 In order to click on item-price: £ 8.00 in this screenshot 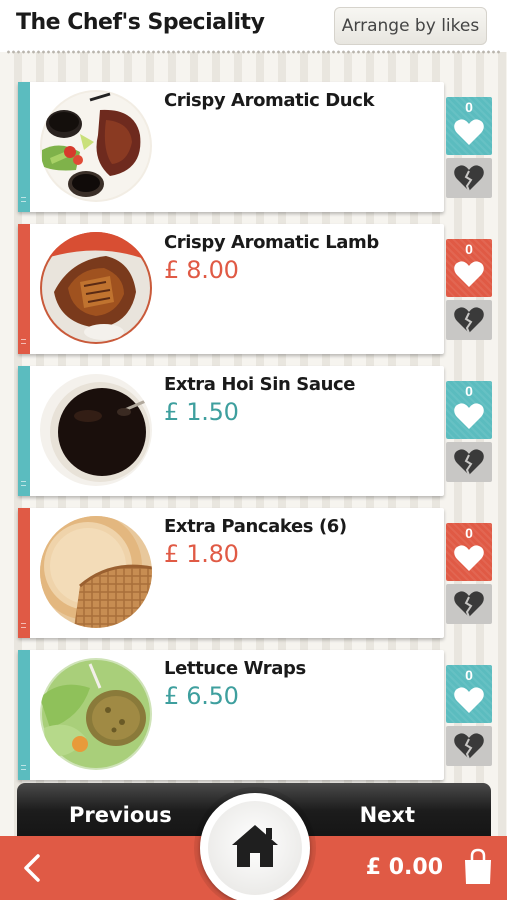, I will do `click(201, 270)`.